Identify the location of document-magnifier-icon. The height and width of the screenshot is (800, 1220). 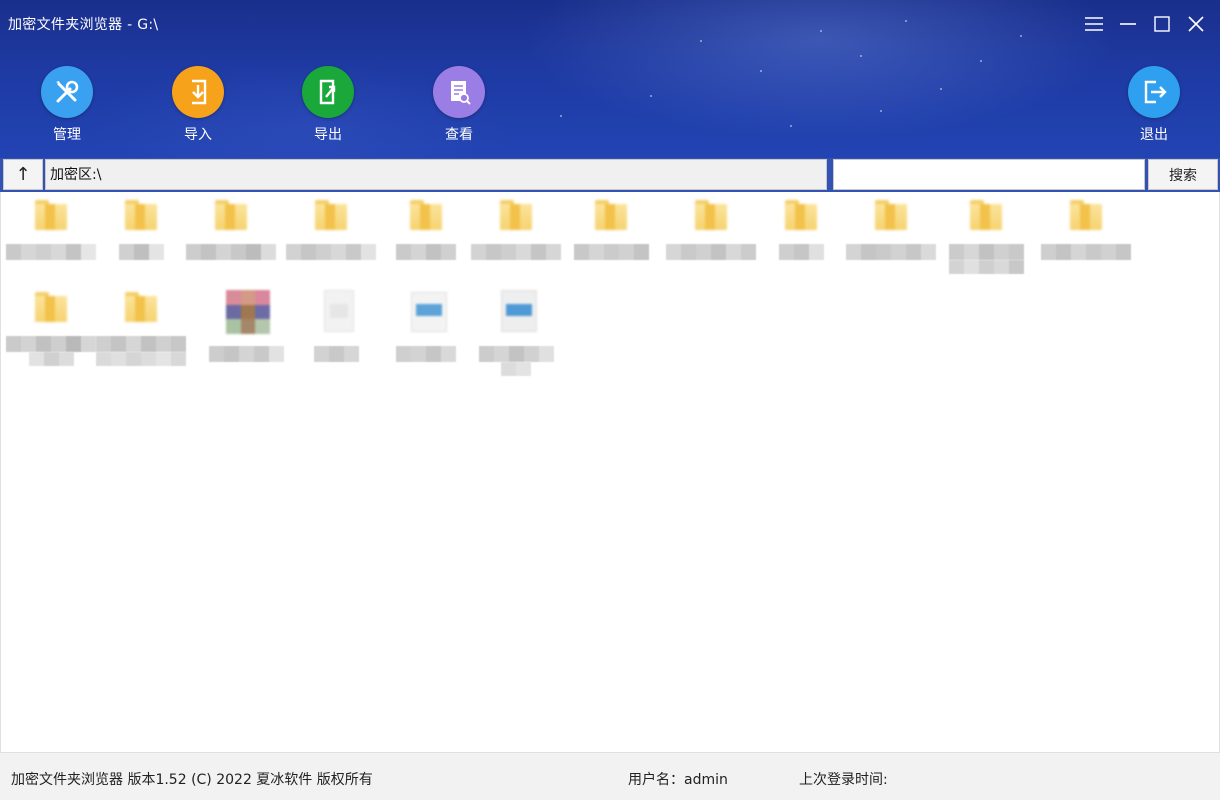
(459, 92).